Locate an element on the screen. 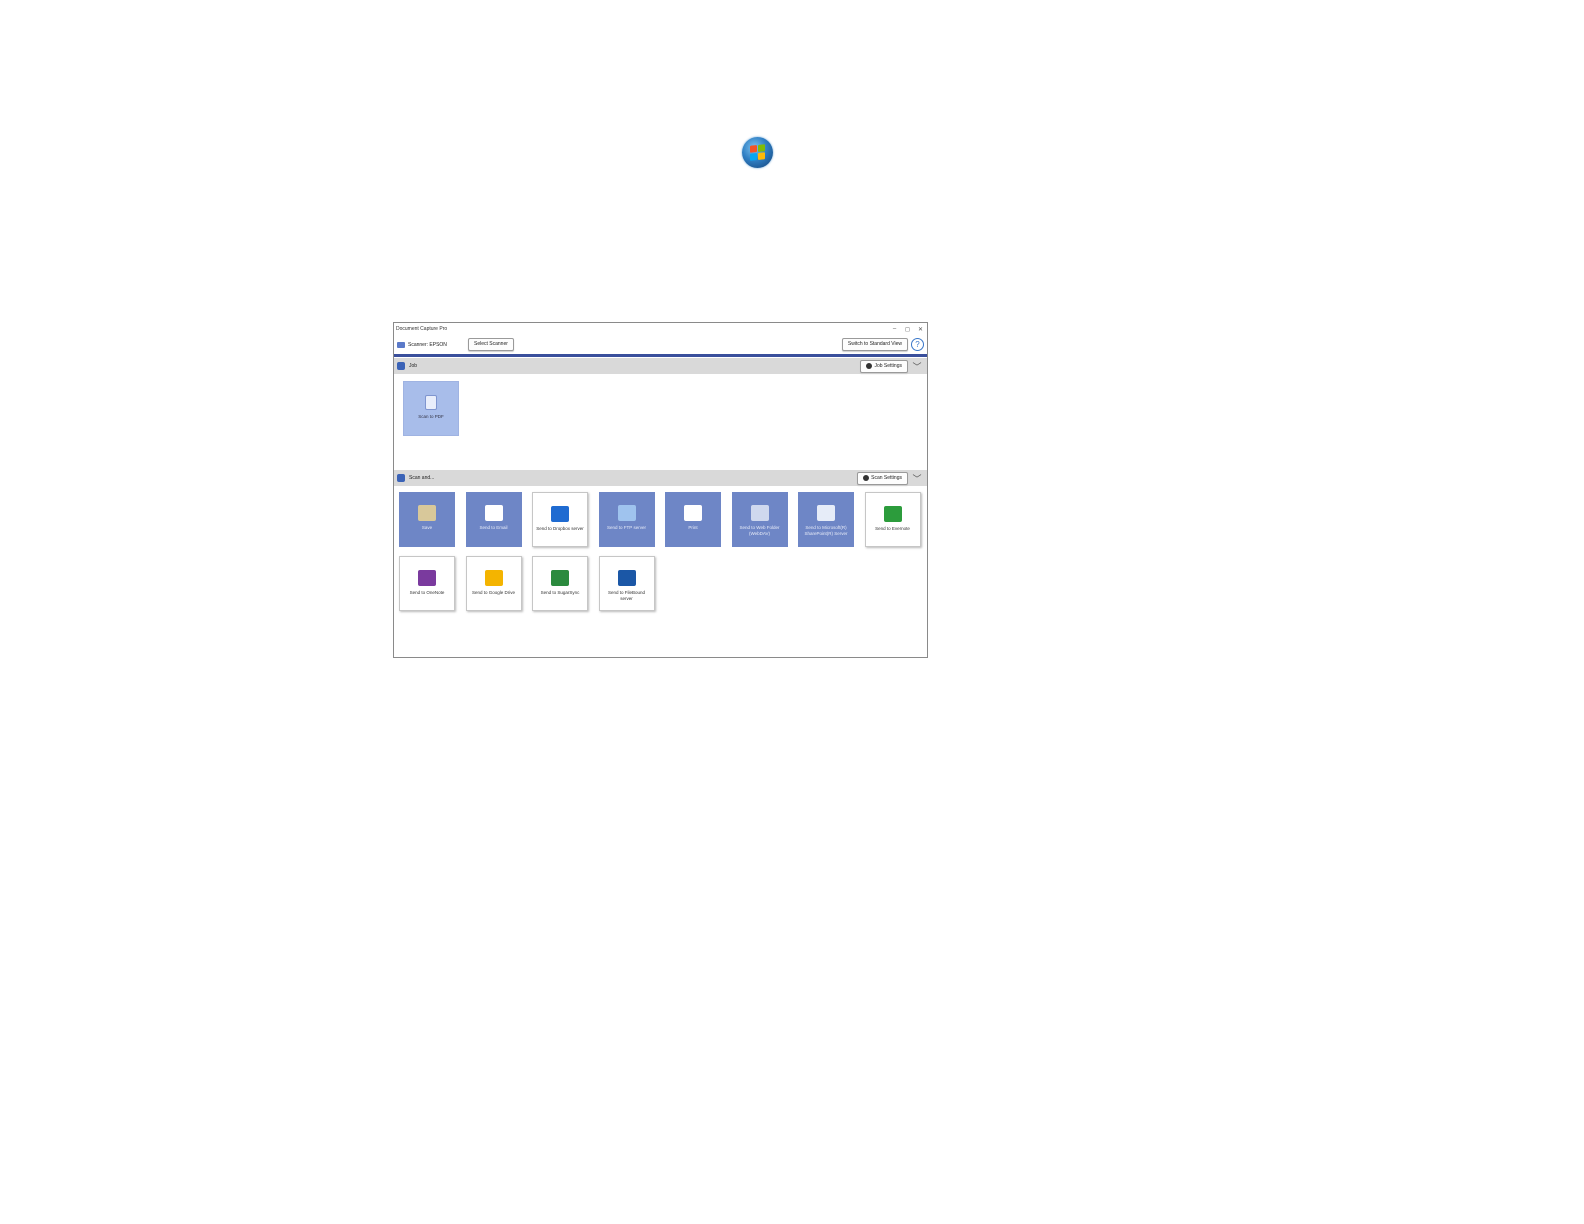 The image size is (1584, 1224). evernote-icon is located at coordinates (892, 514).